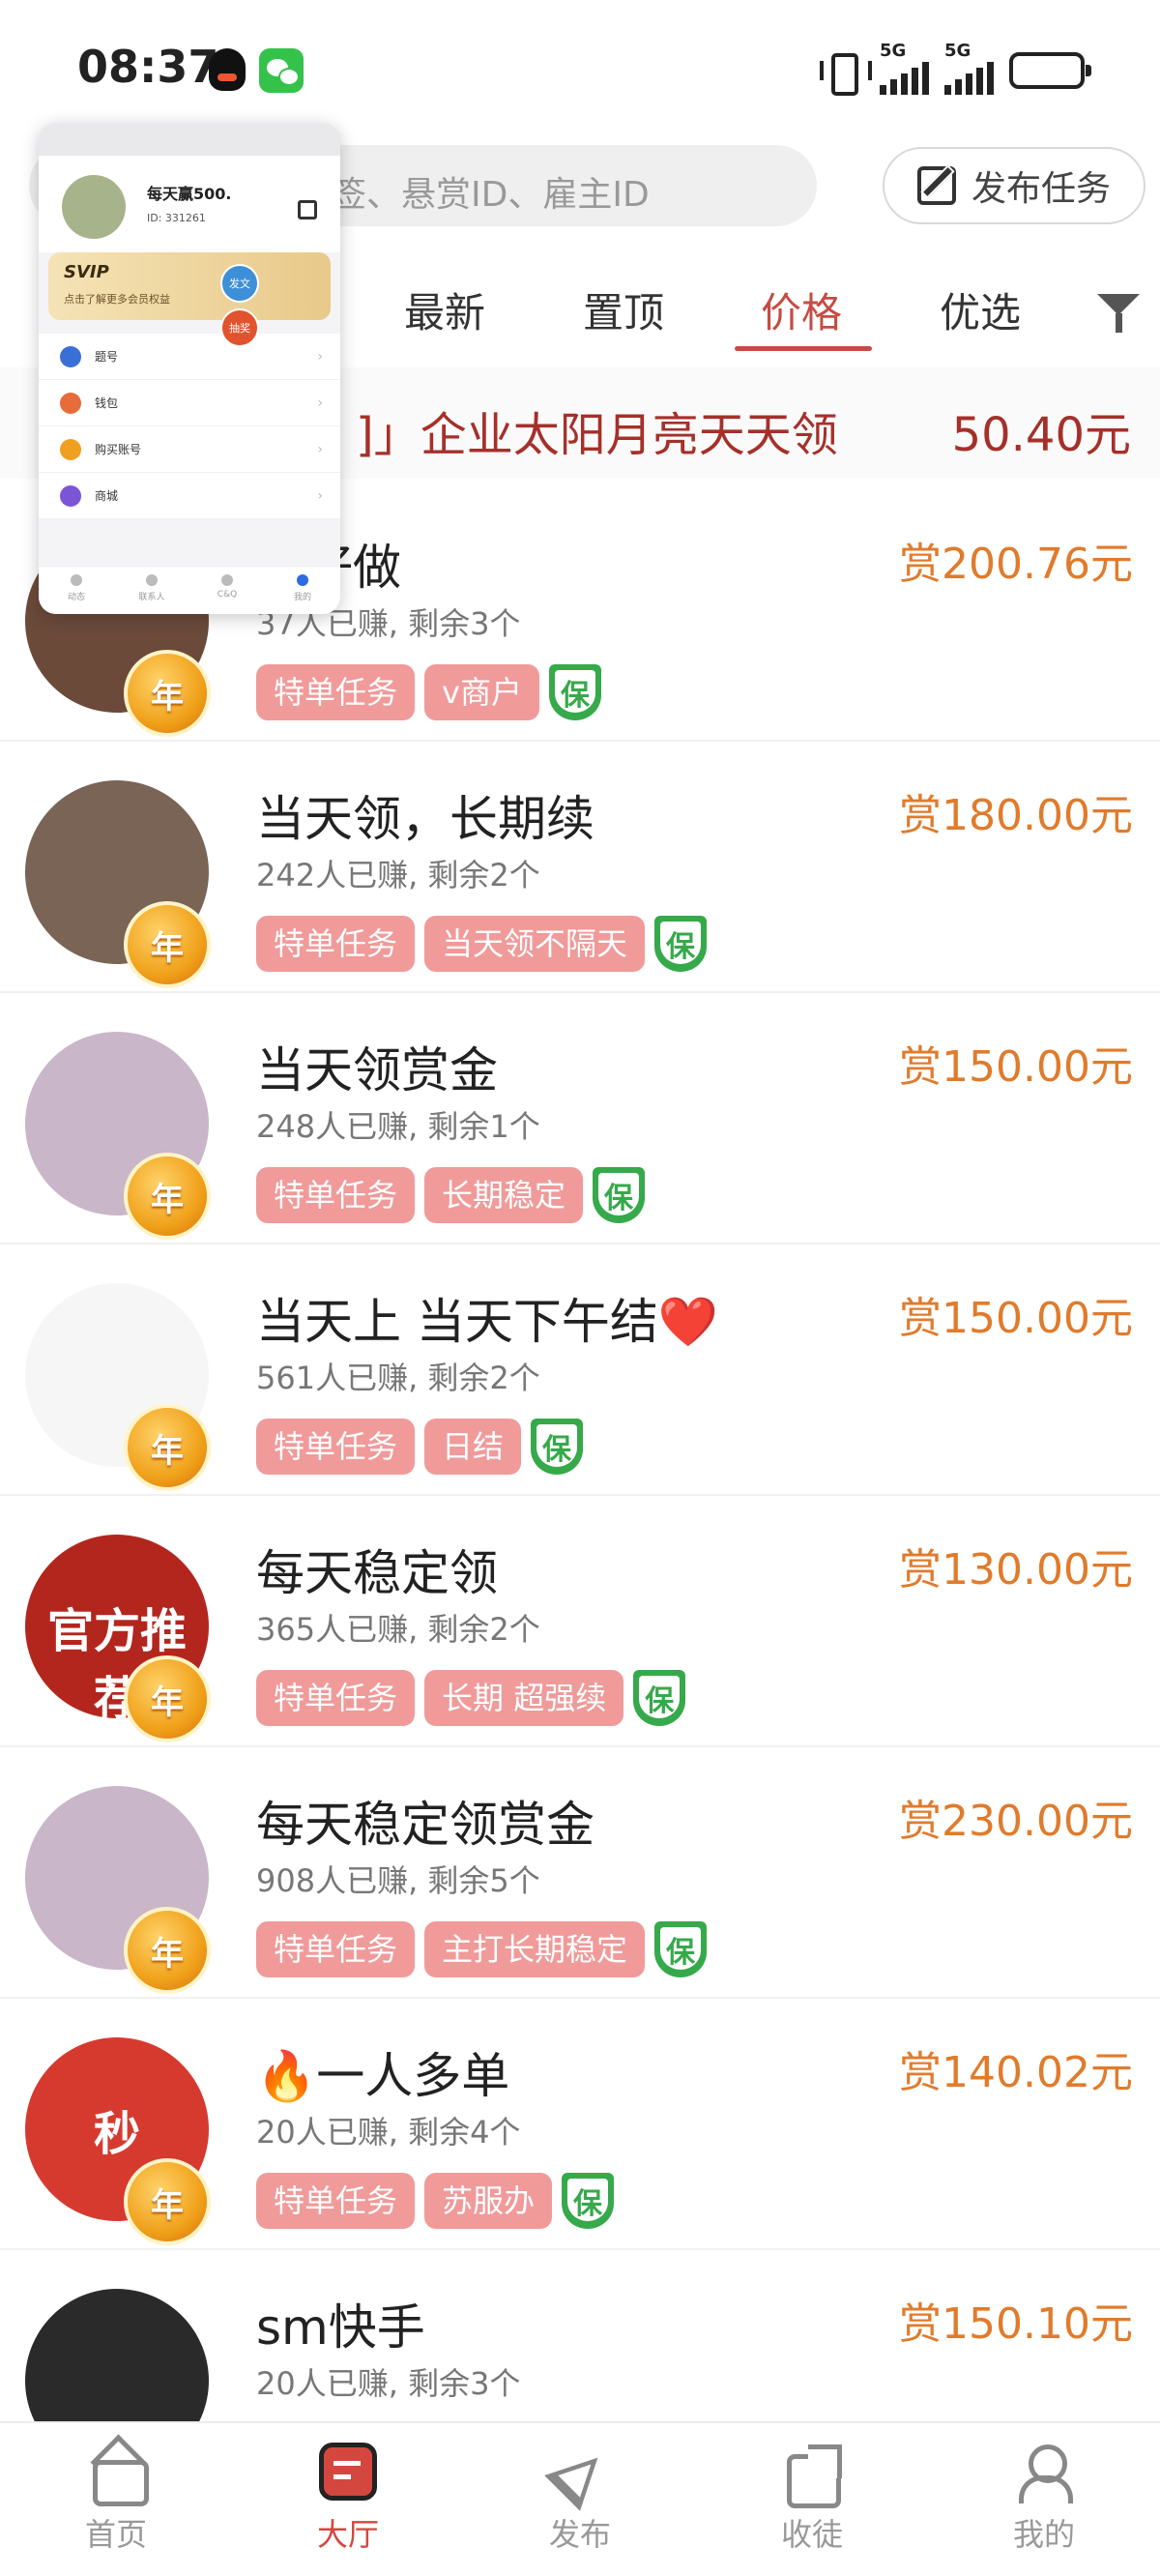 The width and height of the screenshot is (1160, 2576). Describe the element at coordinates (580, 2124) in the screenshot. I see `task-row: 秒年 🔥一人多单 20人已赚, 剩余4个 赏140.02元 特单任务 苏服办保` at that location.